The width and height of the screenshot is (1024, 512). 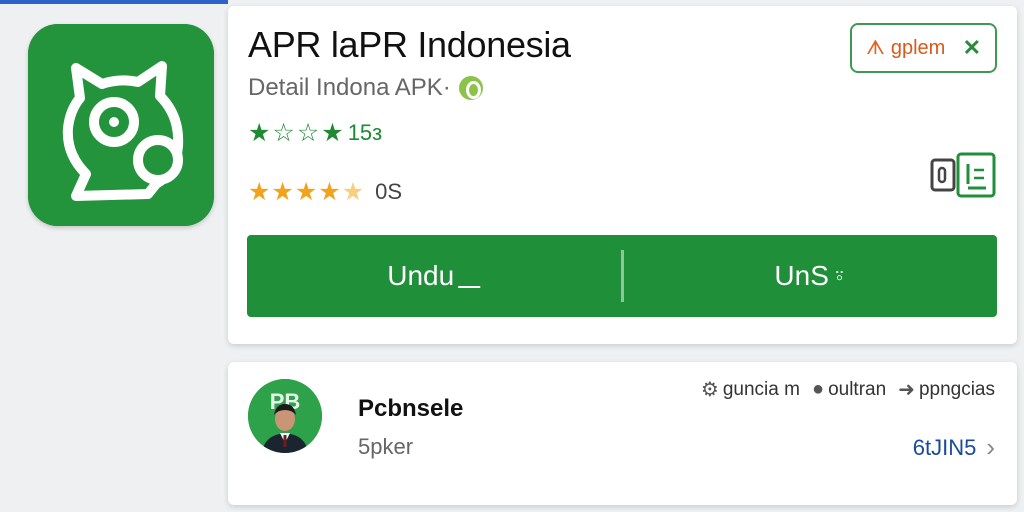 I want to click on install-button: UnS ⍤, so click(x=811, y=276).